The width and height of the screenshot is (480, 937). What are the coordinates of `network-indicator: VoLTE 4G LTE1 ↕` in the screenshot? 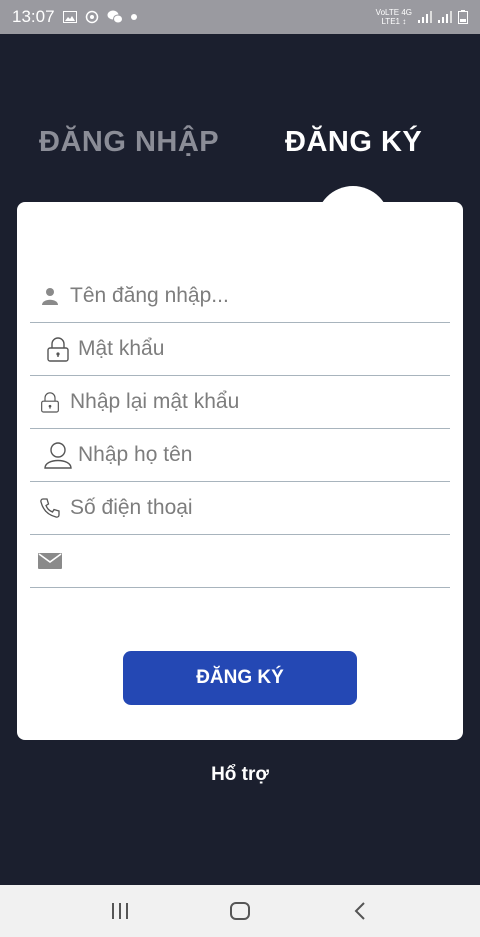 It's located at (394, 17).